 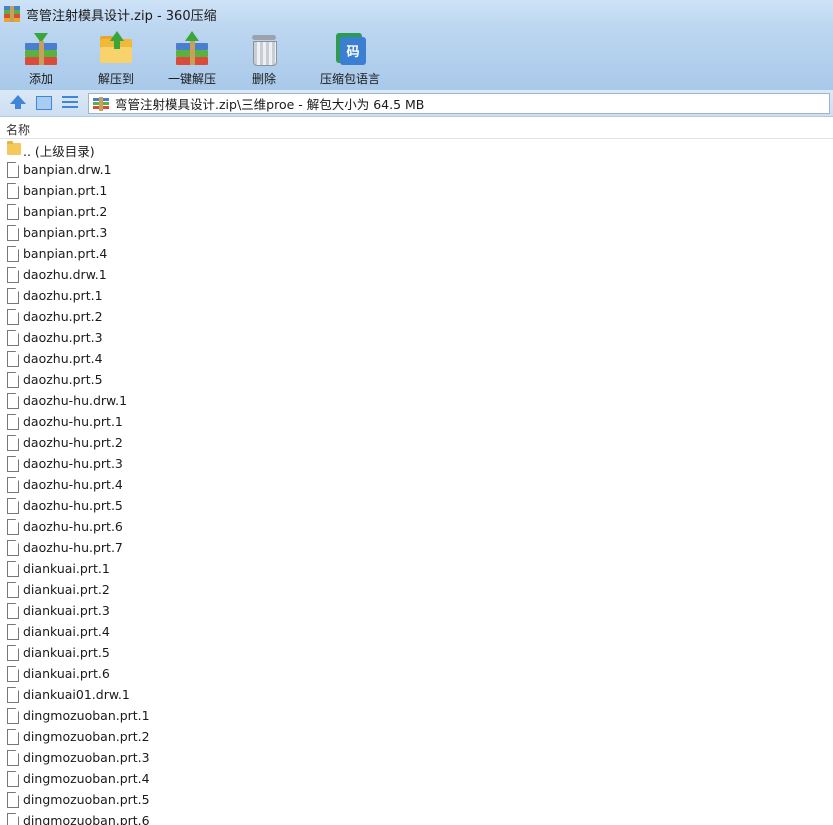 What do you see at coordinates (416, 275) in the screenshot?
I see `file-row: daozhu.drw.1` at bounding box center [416, 275].